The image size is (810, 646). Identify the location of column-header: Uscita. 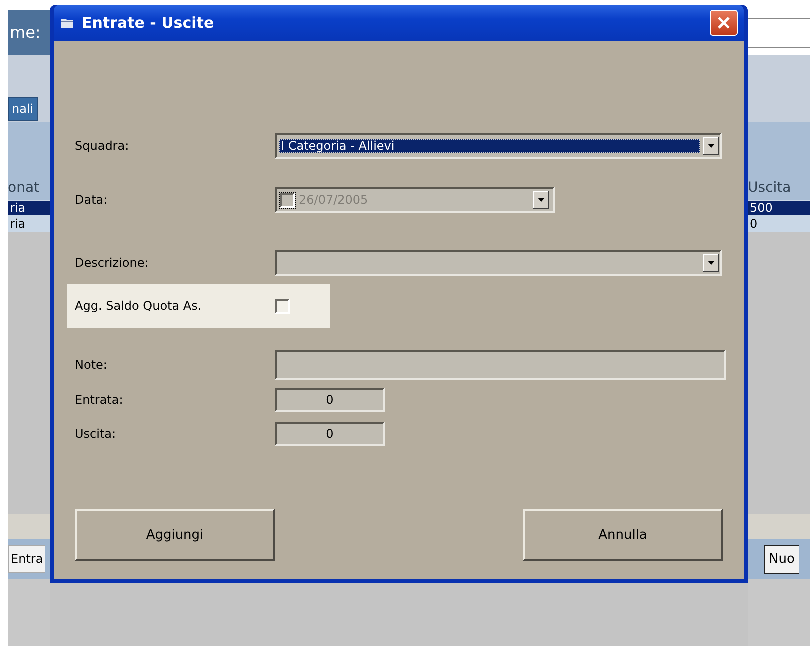
(770, 188).